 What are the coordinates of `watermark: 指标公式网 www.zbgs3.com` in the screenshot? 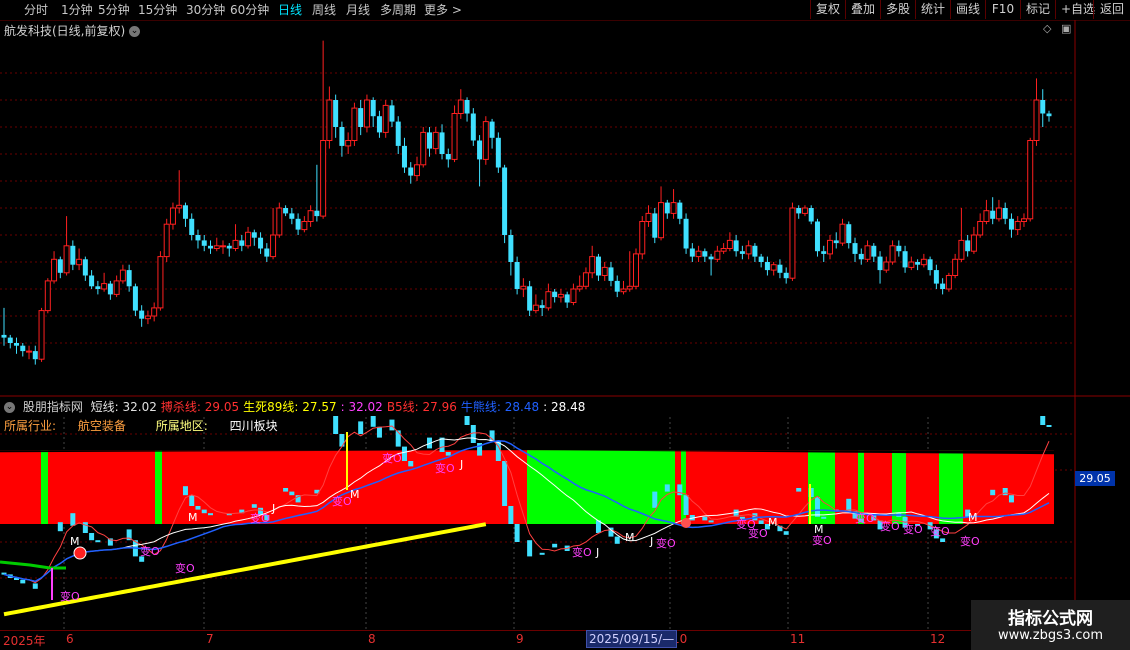 It's located at (1050, 625).